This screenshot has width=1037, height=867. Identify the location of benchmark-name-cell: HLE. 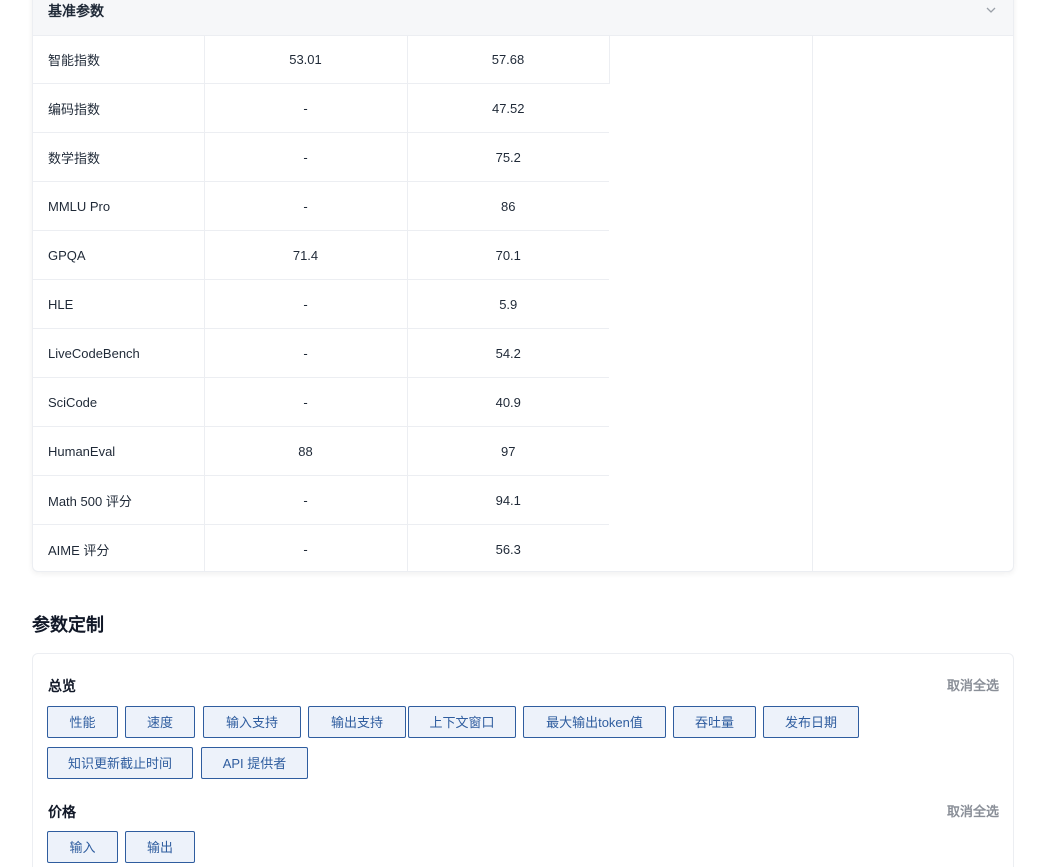
(119, 304).